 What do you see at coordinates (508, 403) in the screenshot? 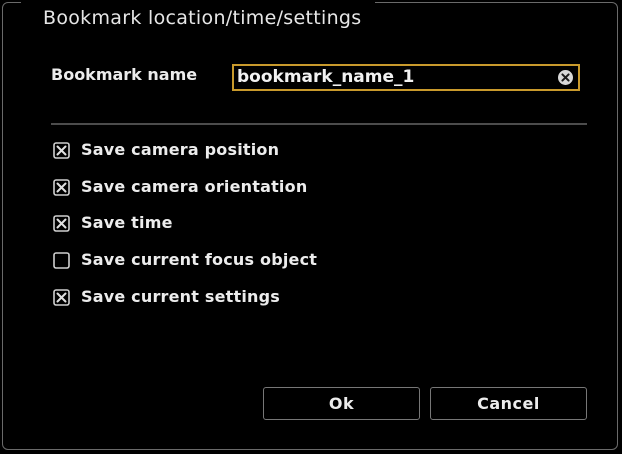
I see `cancel-button: Cancel` at bounding box center [508, 403].